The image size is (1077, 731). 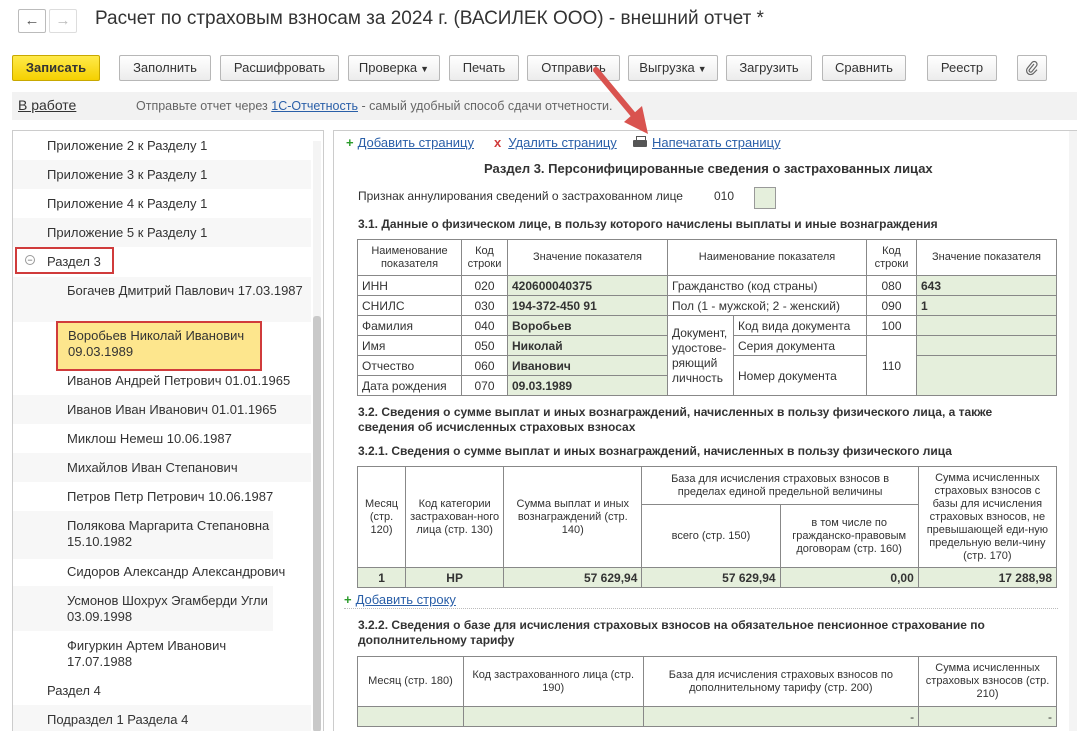 What do you see at coordinates (162, 261) in the screenshot?
I see `tree-item-section-3: Раздел 3` at bounding box center [162, 261].